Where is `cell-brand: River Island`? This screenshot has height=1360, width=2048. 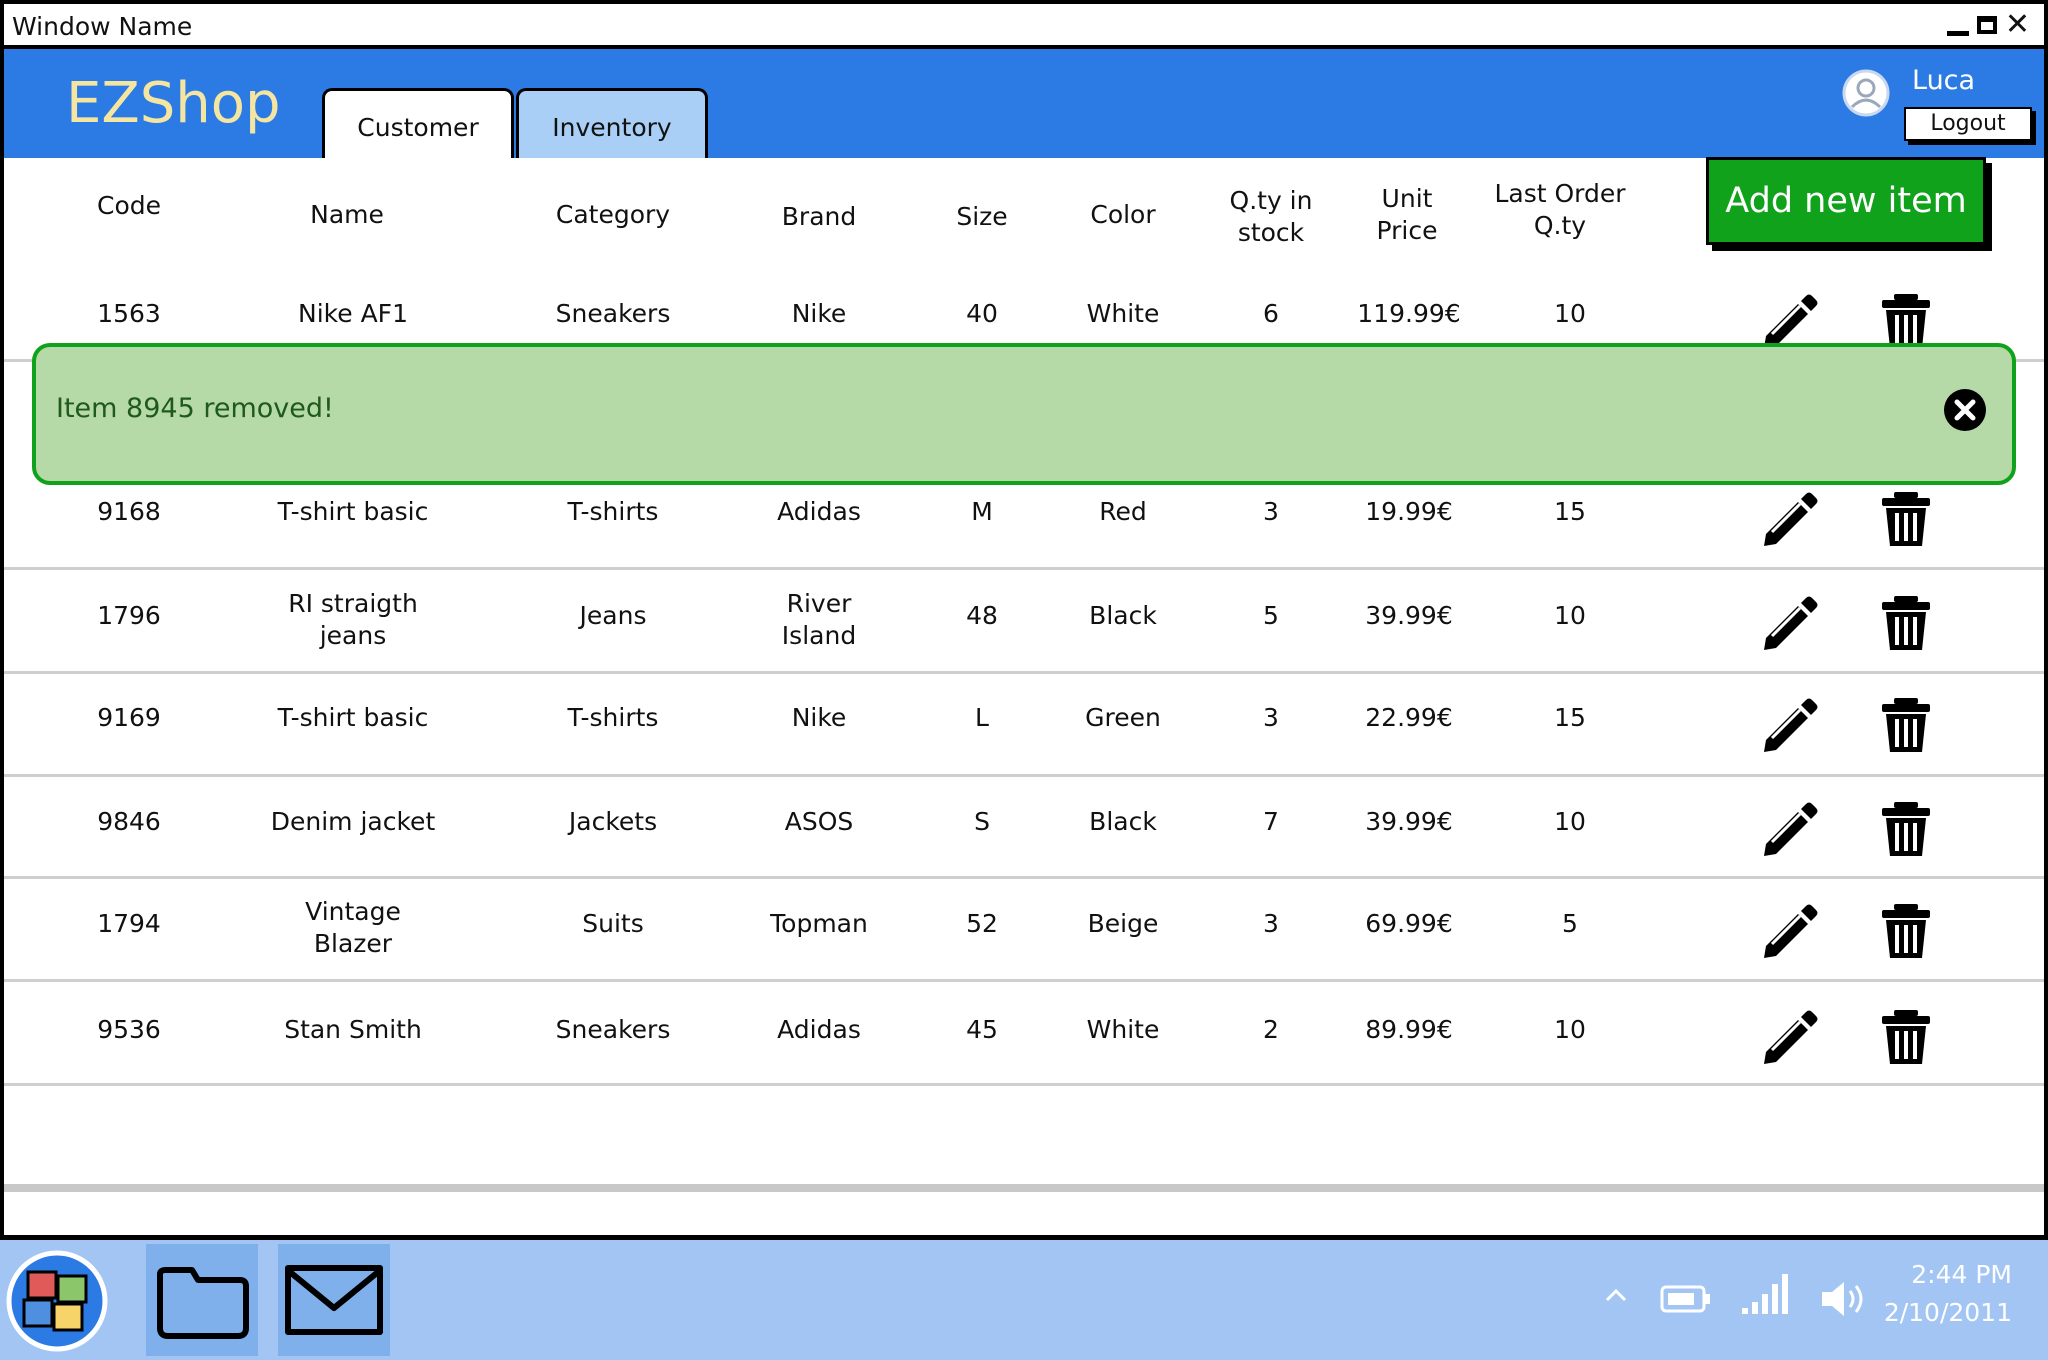
cell-brand: River Island is located at coordinates (819, 620).